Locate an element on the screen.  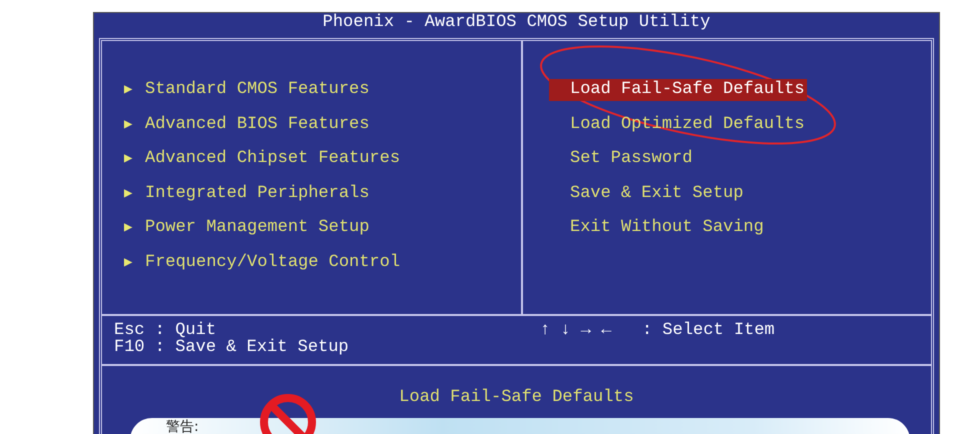
menu-item: Set Password is located at coordinates (621, 159).